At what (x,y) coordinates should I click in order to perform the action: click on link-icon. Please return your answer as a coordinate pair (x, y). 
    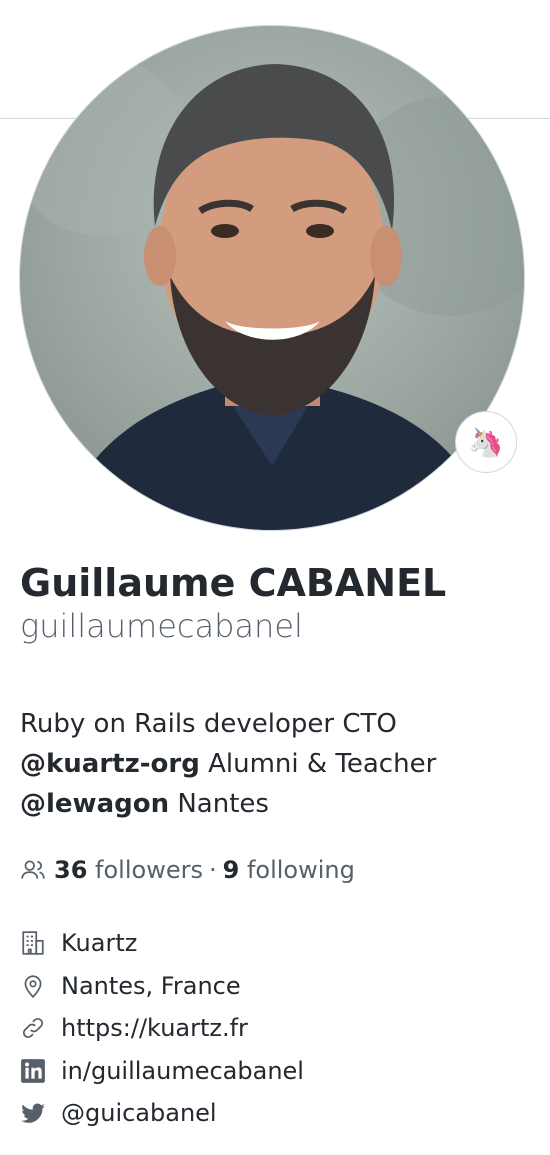
    Looking at the image, I should click on (33, 1028).